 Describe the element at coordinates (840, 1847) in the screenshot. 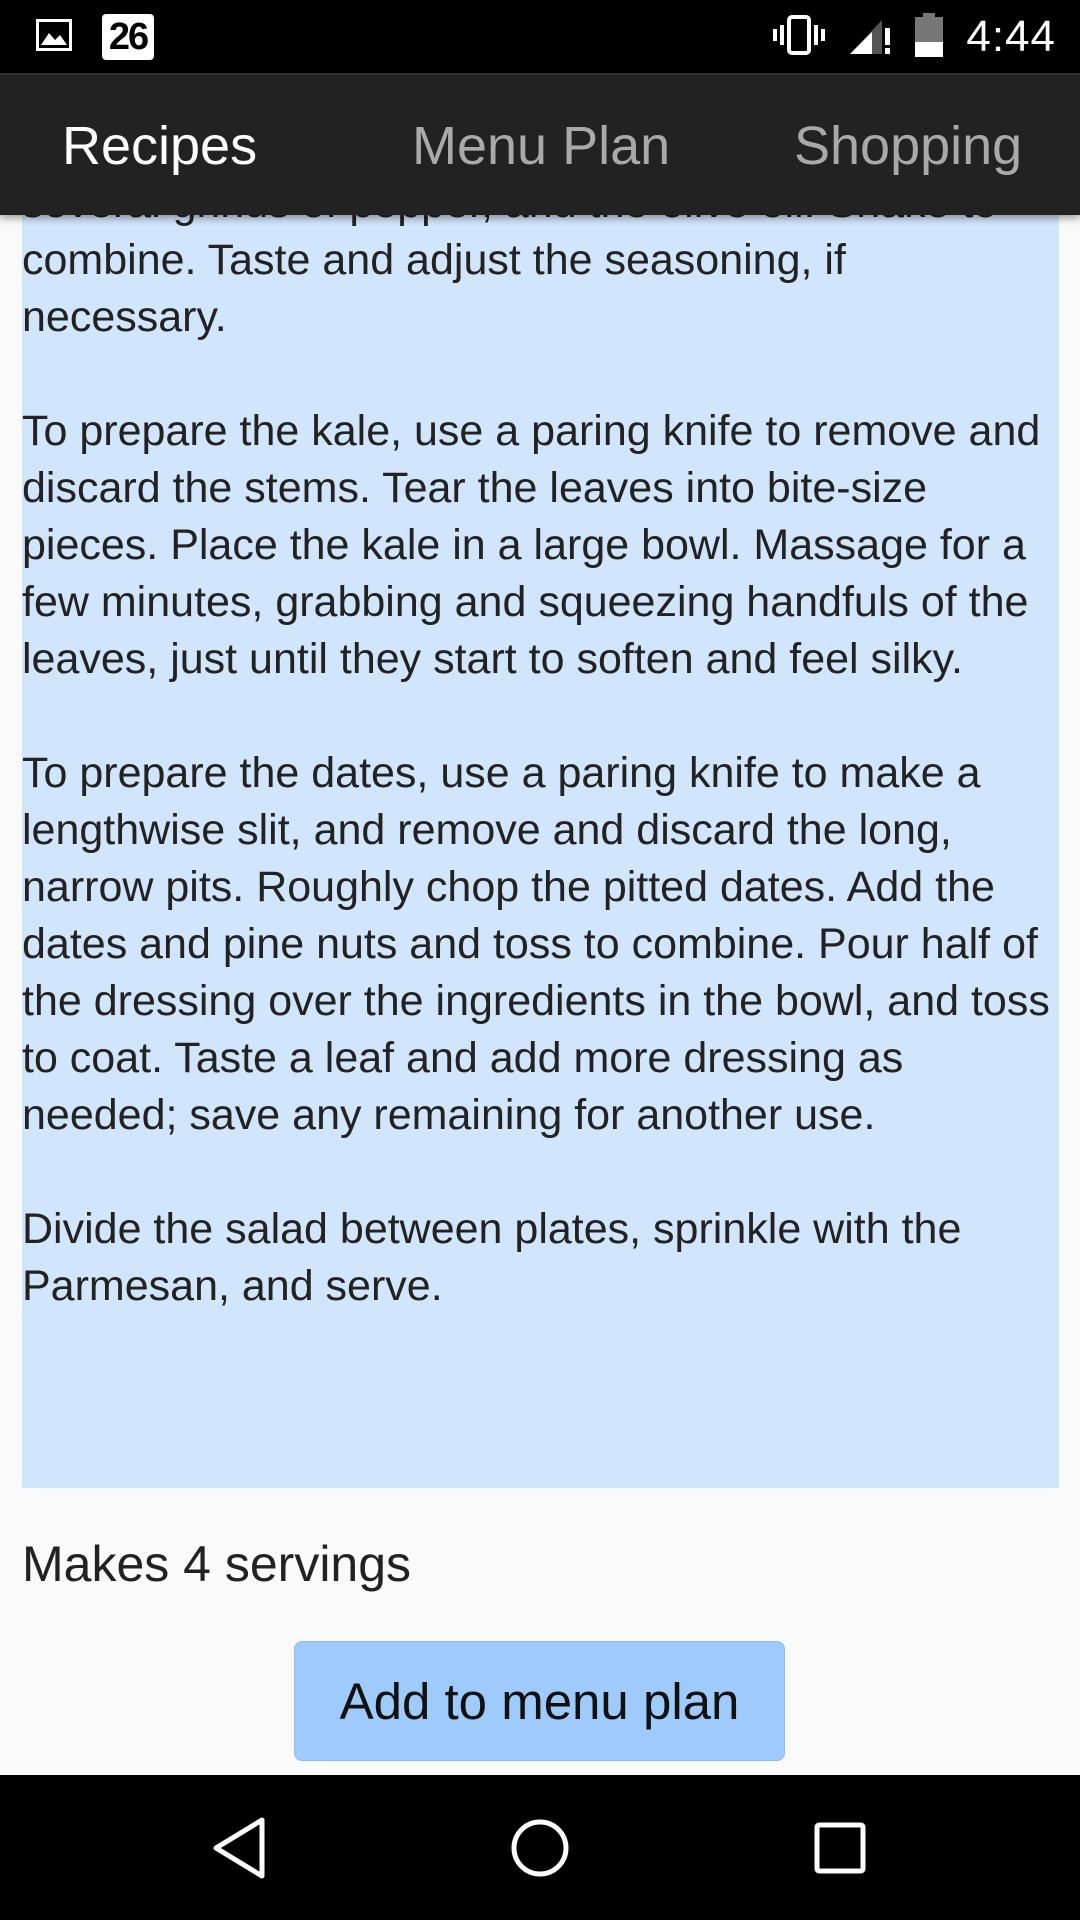

I see `recent-apps-icon` at that location.